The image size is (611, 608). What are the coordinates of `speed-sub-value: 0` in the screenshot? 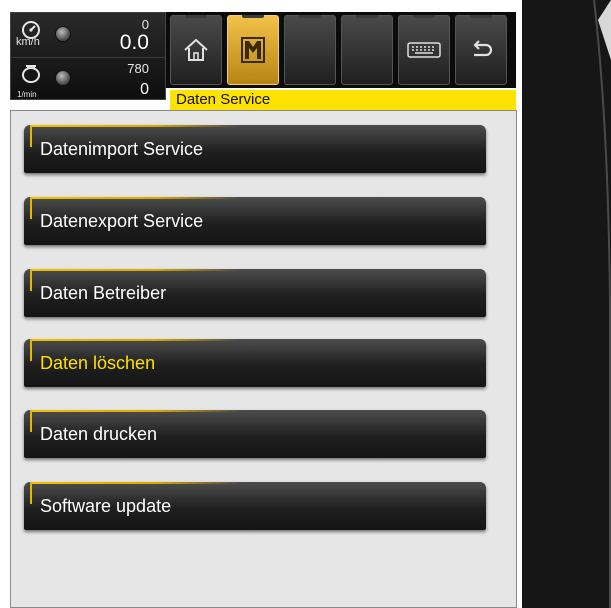 It's located at (145, 24).